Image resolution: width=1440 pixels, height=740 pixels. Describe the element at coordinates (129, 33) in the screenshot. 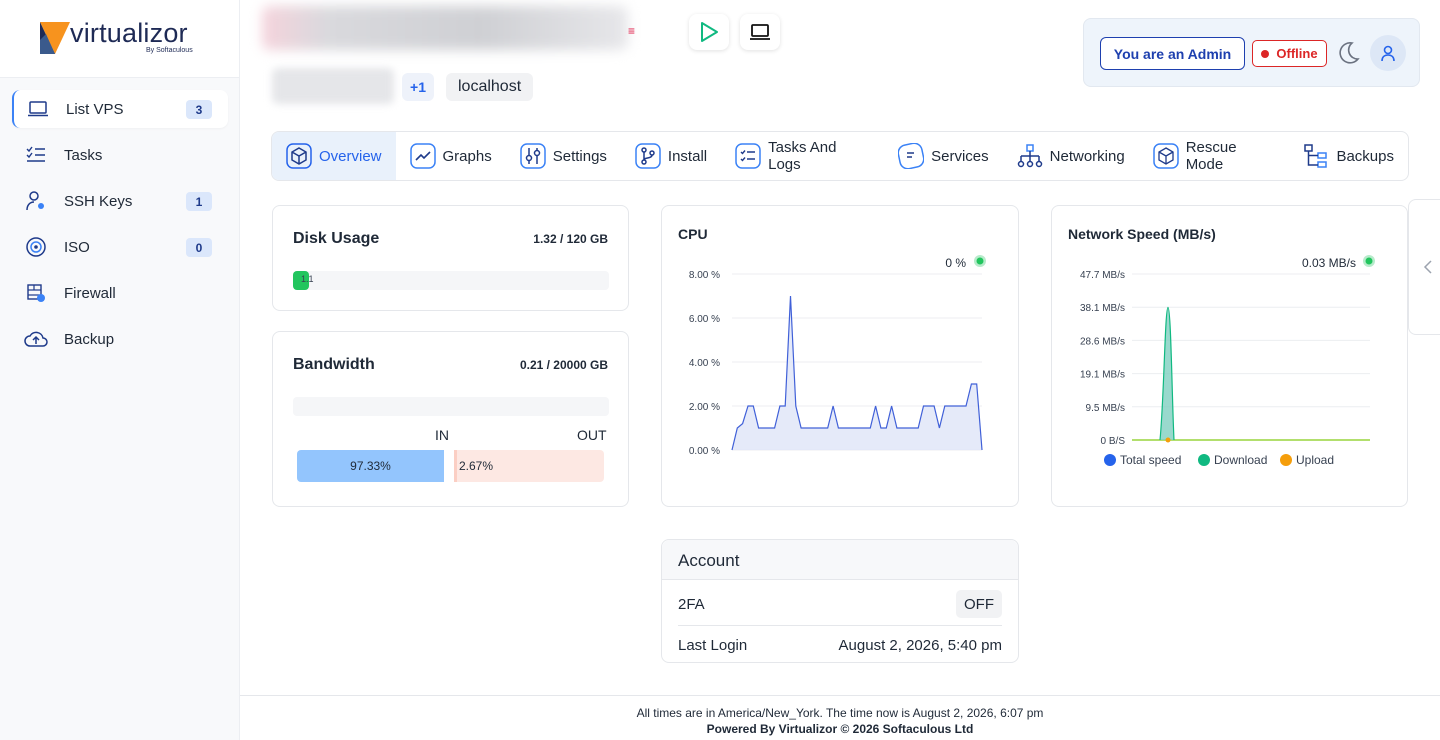

I see `brand-name: virtualizor` at that location.